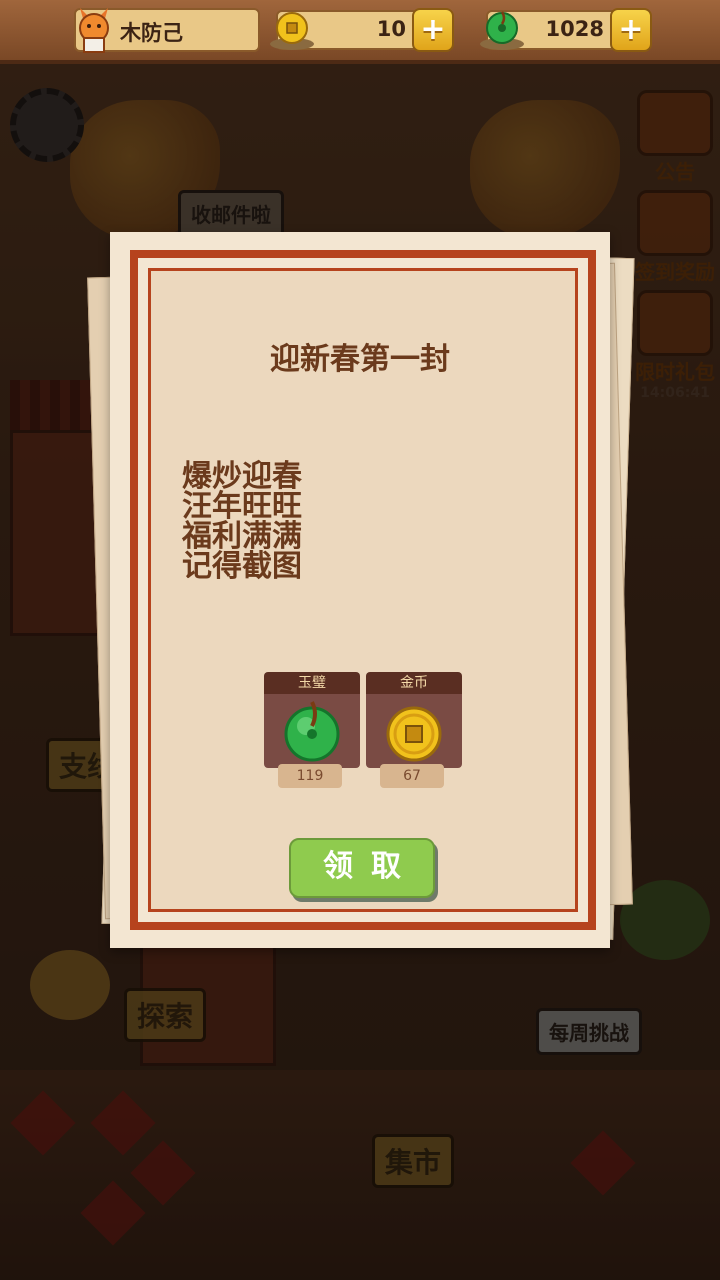 The width and height of the screenshot is (720, 1280). Describe the element at coordinates (242, 536) in the screenshot. I see `letter-line: 福利满满` at that location.